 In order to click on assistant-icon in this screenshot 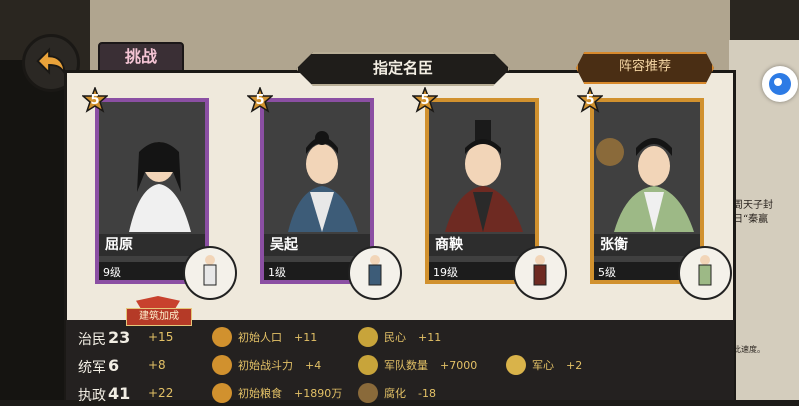, I will do `click(780, 84)`.